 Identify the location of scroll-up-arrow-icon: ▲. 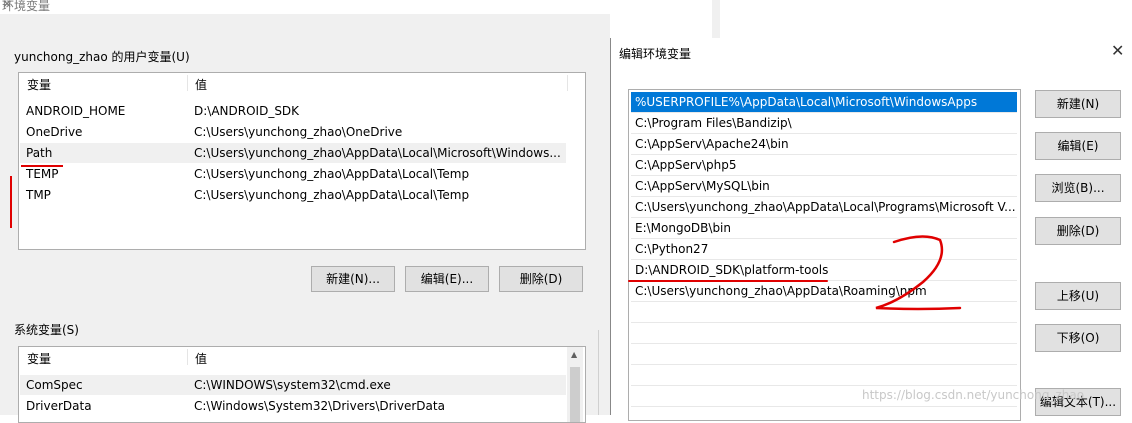
(574, 354).